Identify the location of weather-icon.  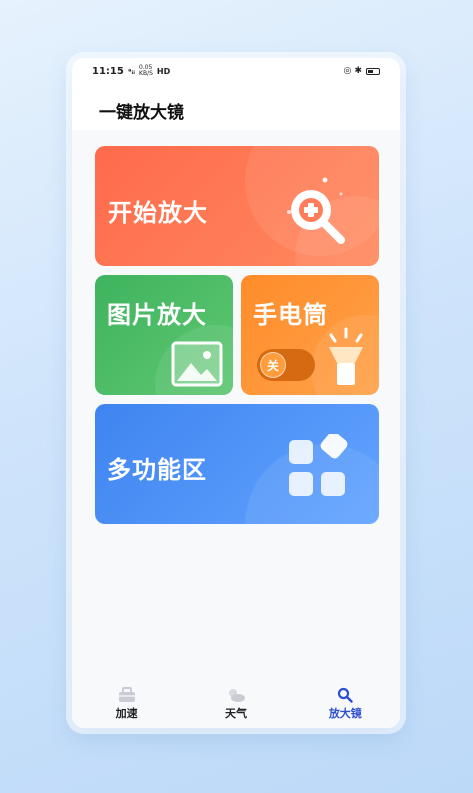
(236, 695).